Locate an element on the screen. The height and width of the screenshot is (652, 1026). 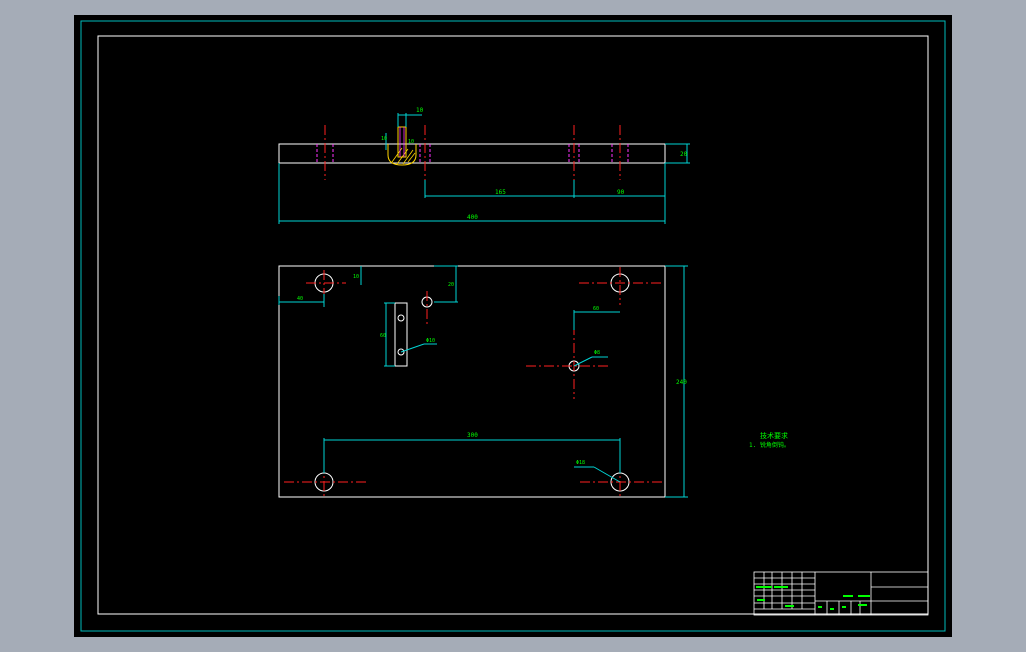
top-view-body is located at coordinates (472, 153).